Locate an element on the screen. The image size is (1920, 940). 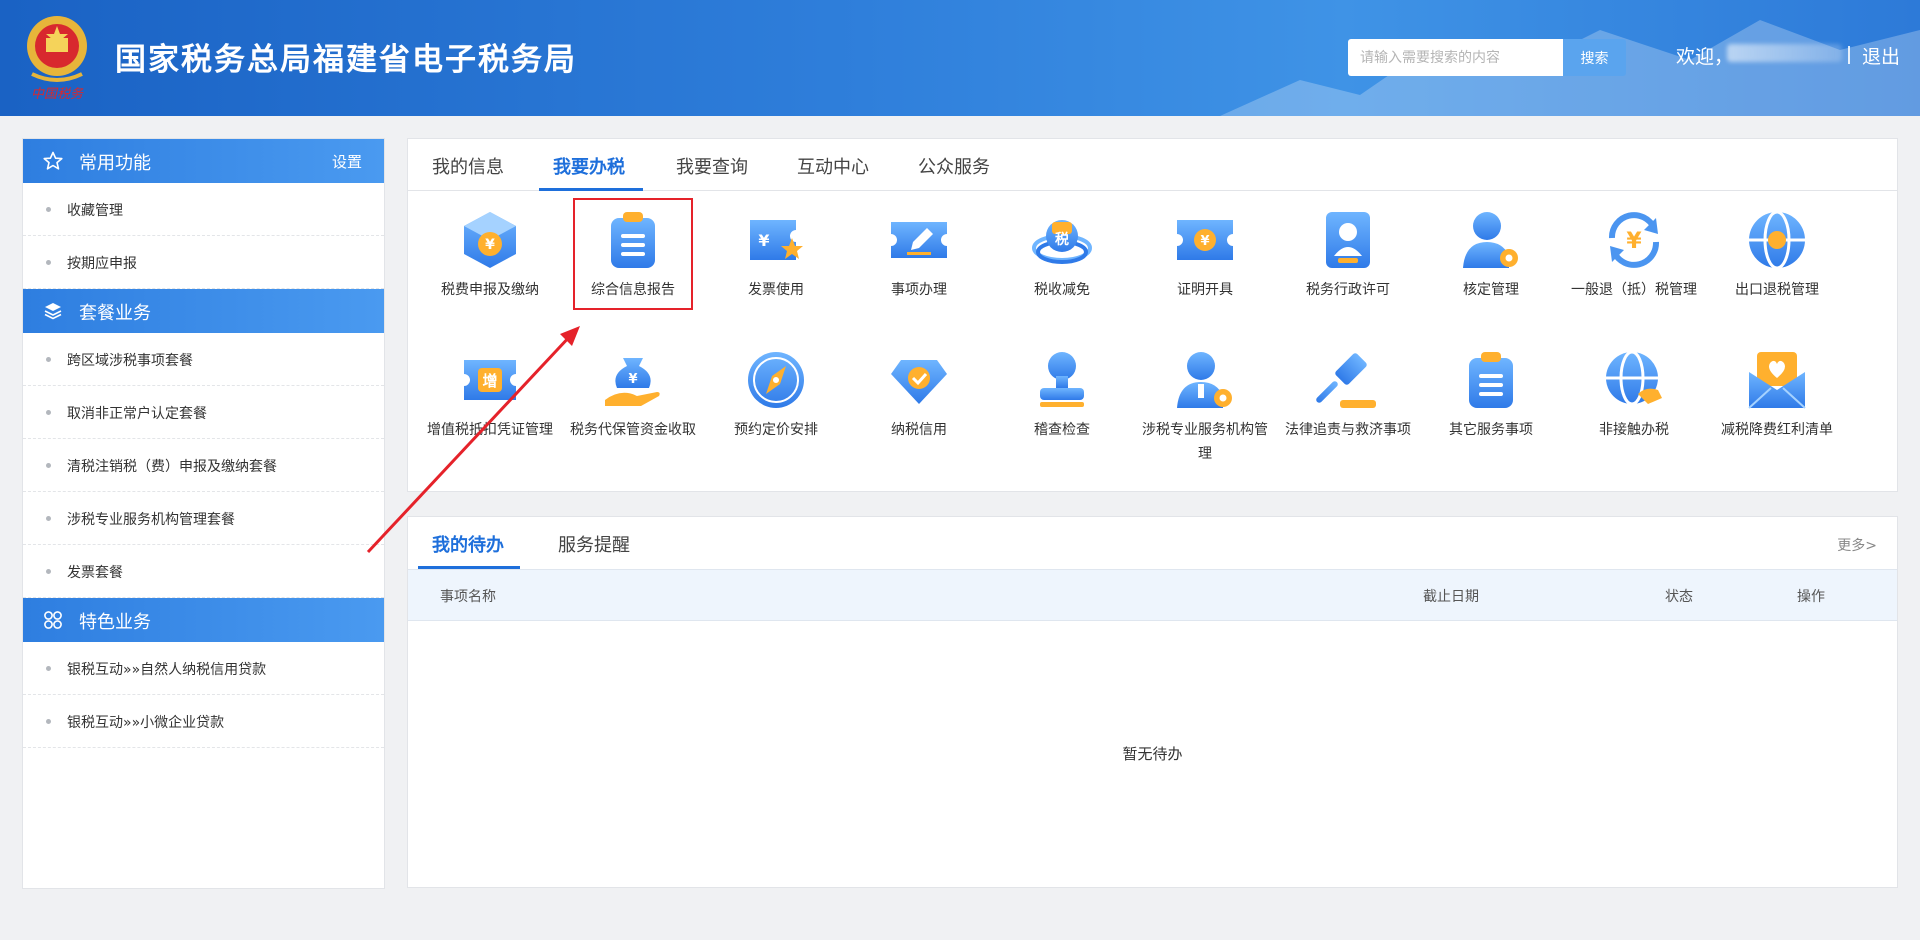
section-title: 套餐业务 is located at coordinates (115, 313).